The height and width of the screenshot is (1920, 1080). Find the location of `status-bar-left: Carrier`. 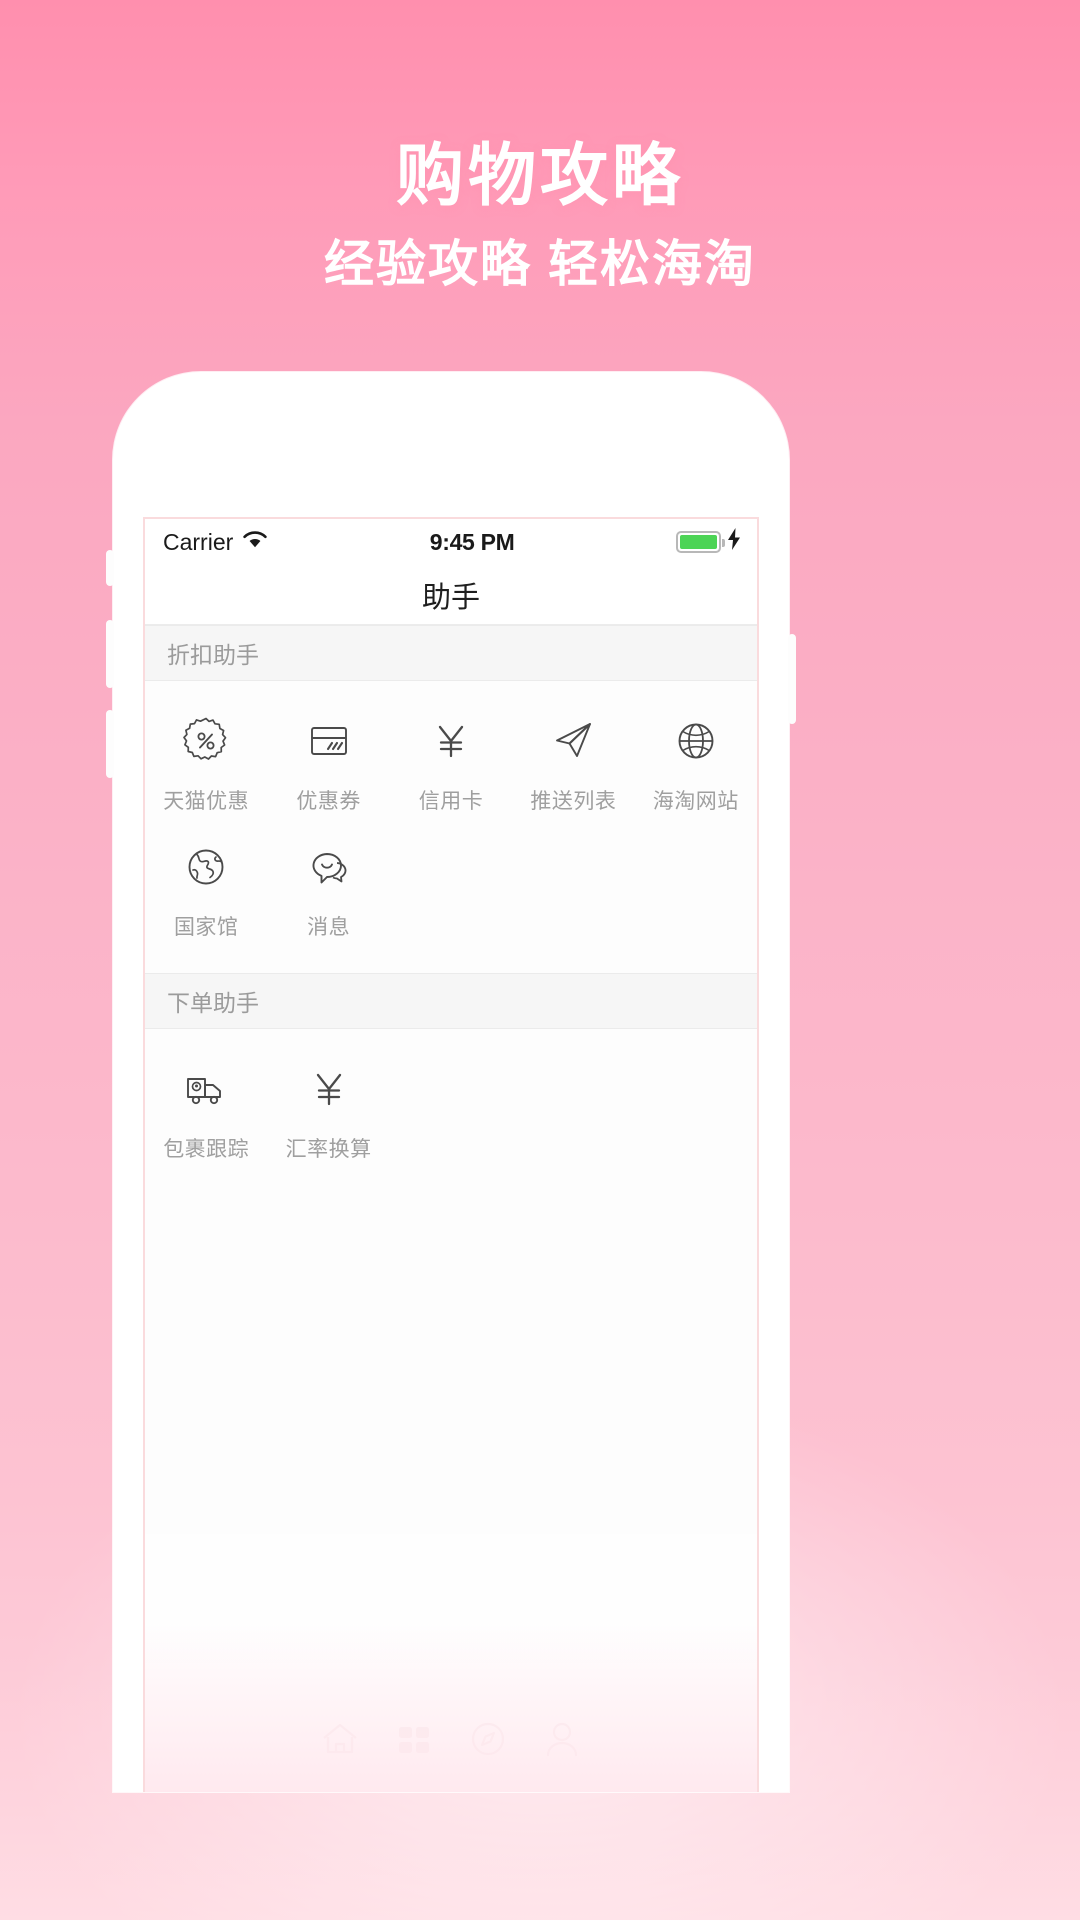

status-bar-left: Carrier is located at coordinates (215, 542).